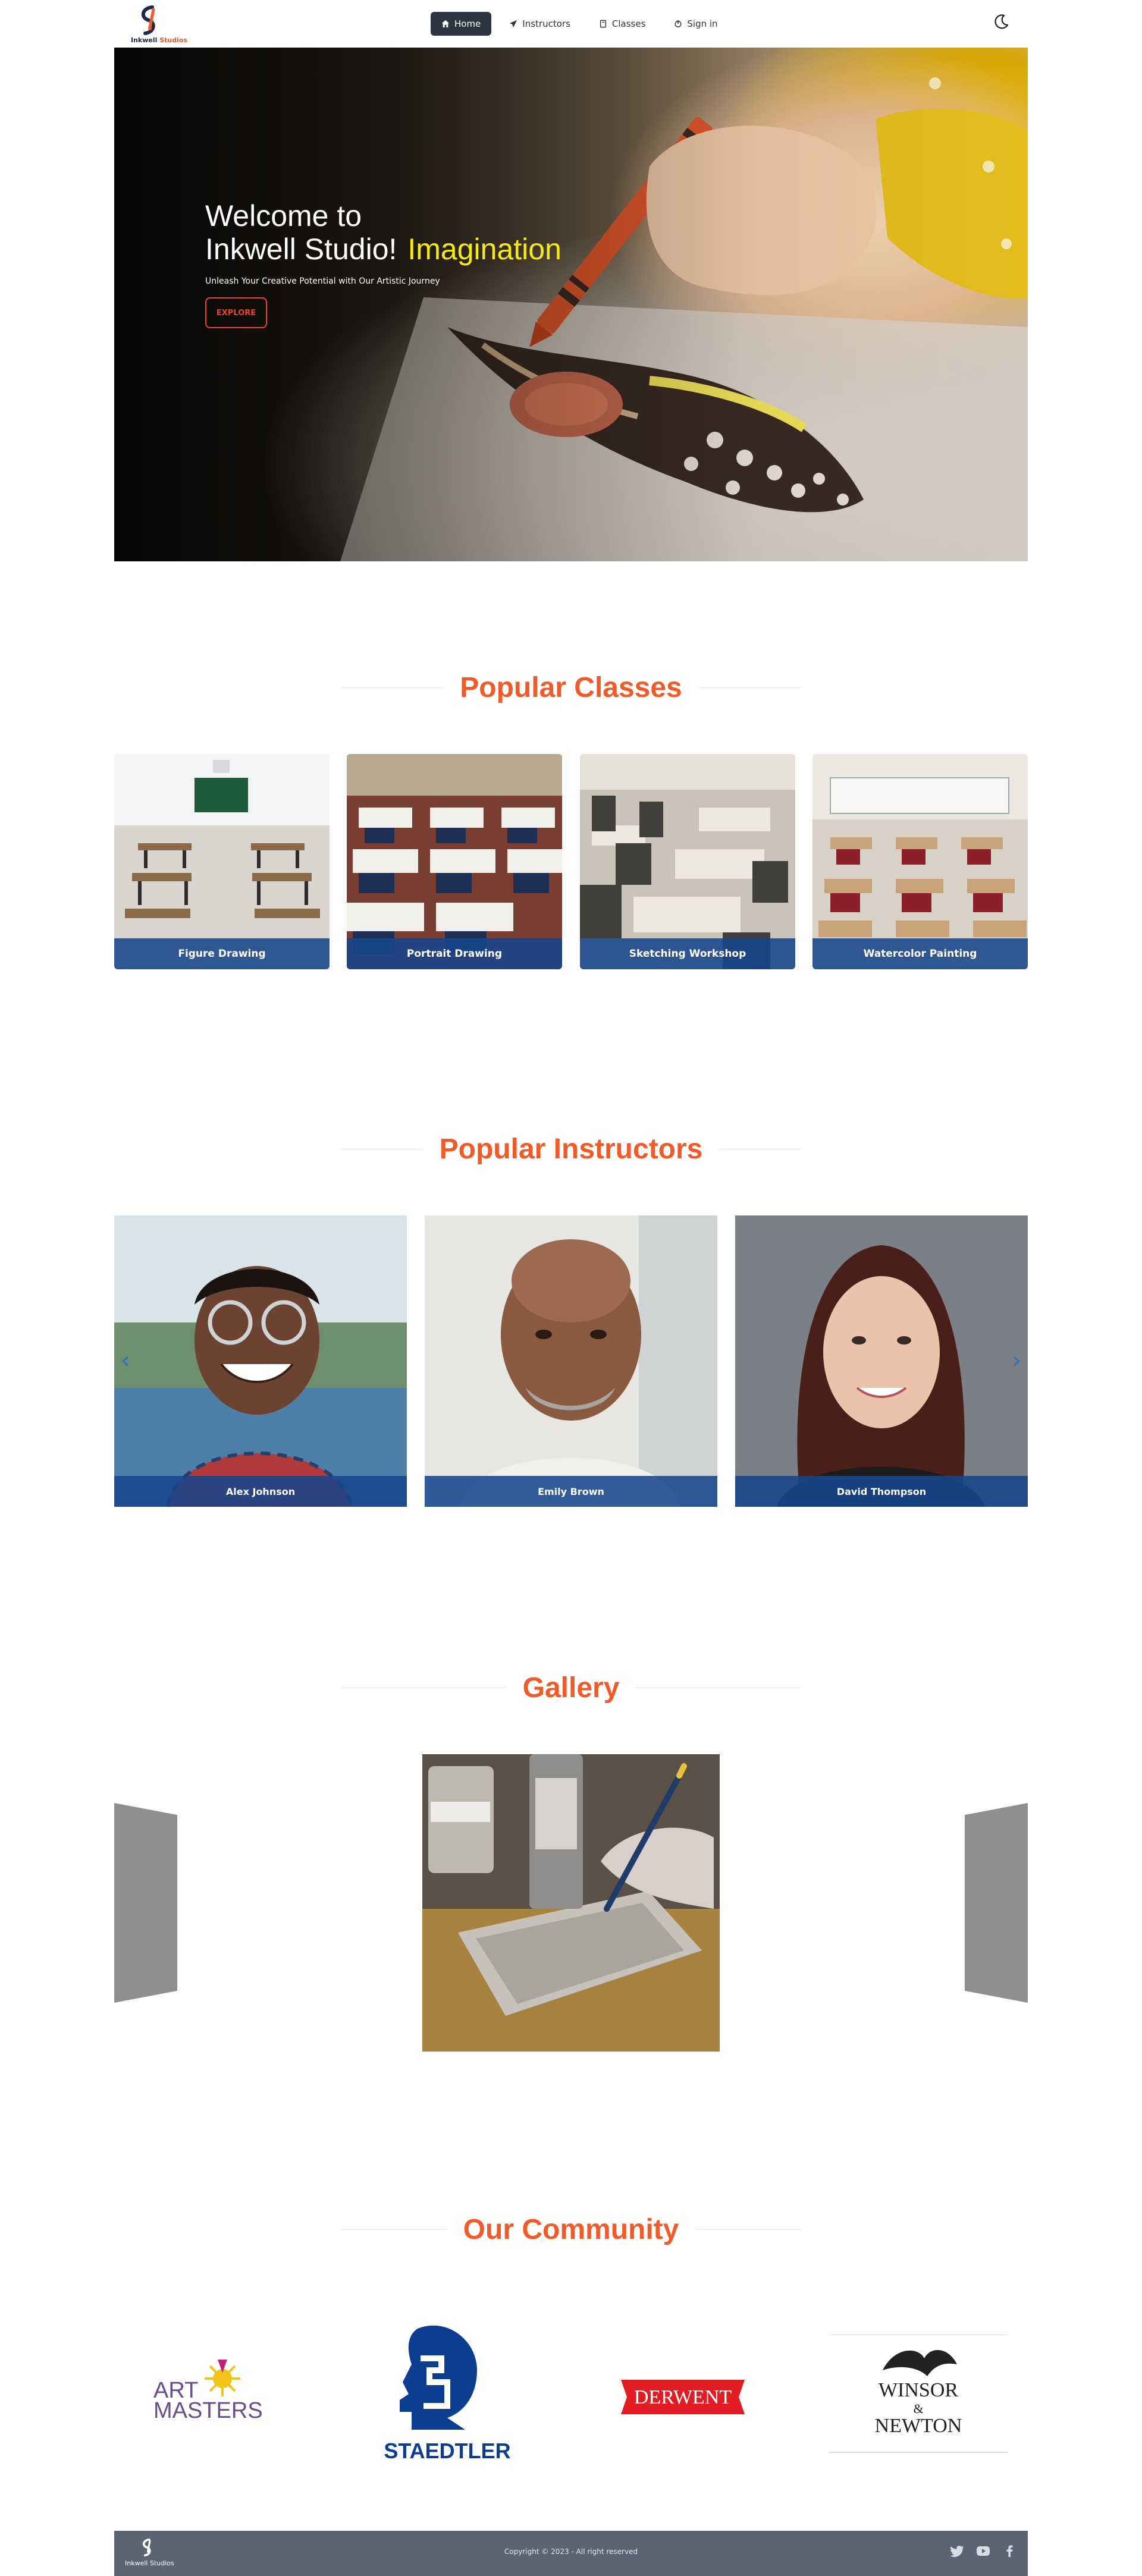  I want to click on carousel-next-button: ›, so click(1017, 1360).